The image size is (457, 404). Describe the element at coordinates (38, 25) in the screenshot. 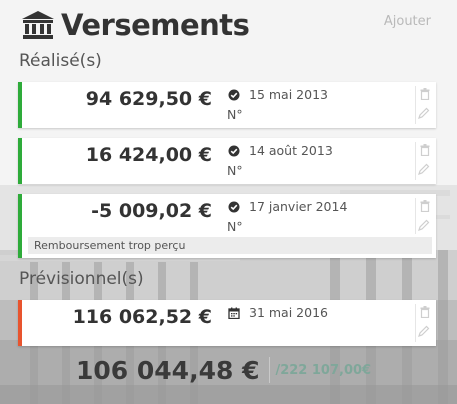

I see `bank-icon` at that location.